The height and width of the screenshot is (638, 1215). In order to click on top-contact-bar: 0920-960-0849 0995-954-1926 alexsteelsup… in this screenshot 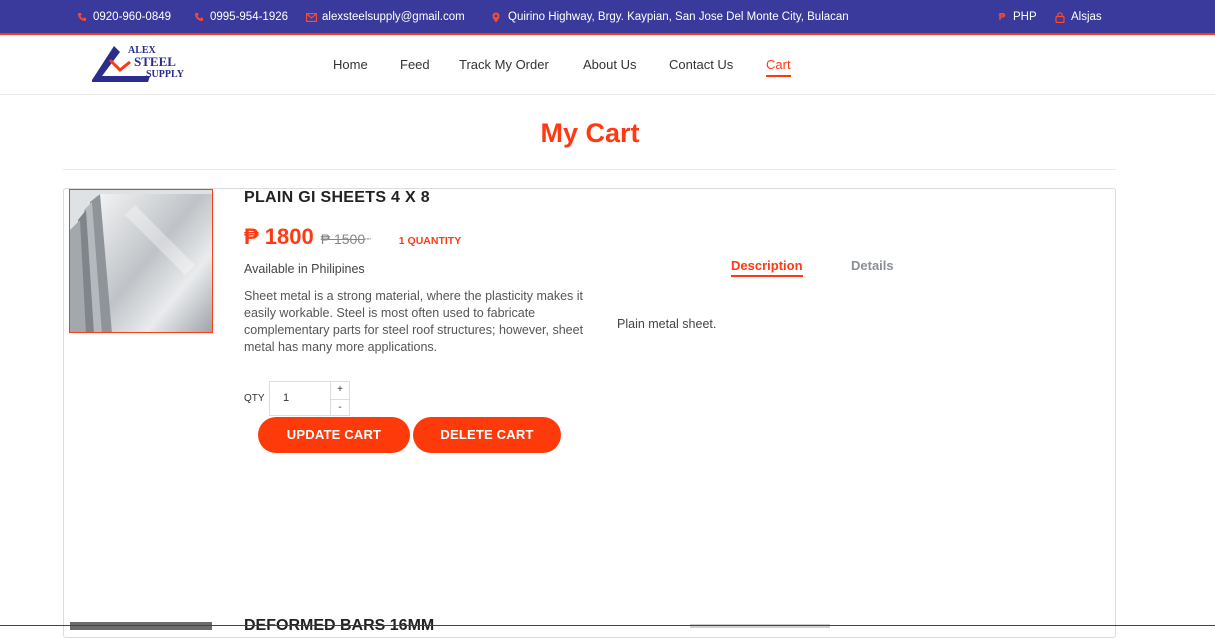, I will do `click(607, 17)`.